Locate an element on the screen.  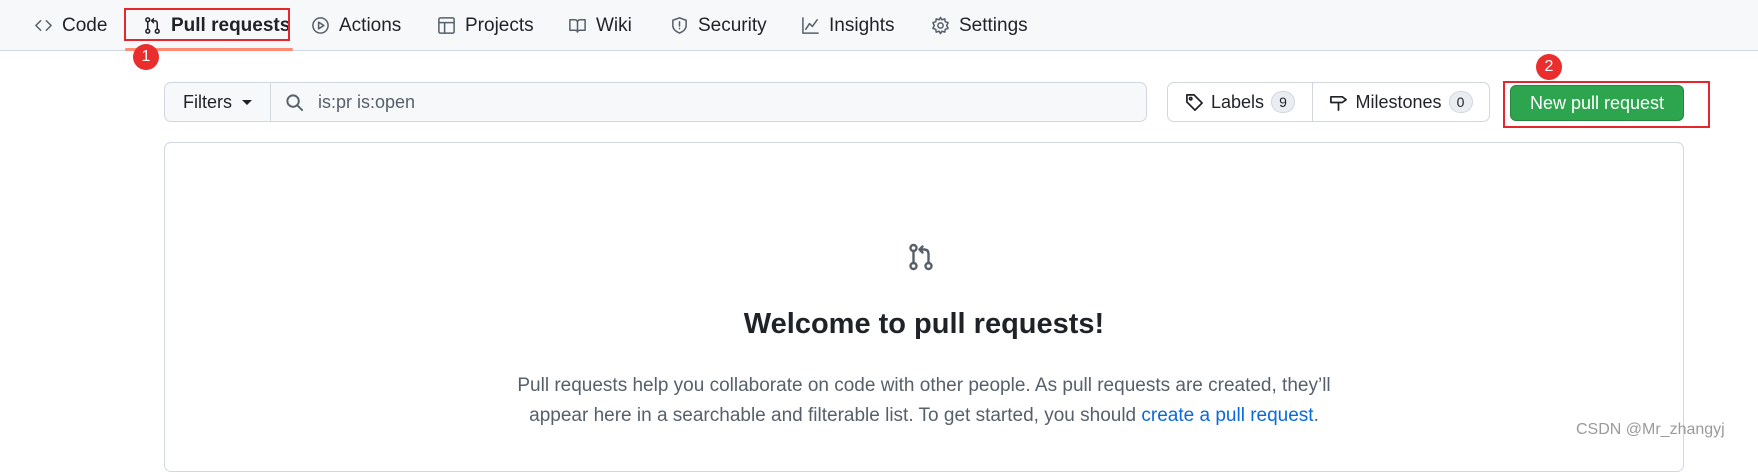
annotation-box-new-pr is located at coordinates (1606, 104).